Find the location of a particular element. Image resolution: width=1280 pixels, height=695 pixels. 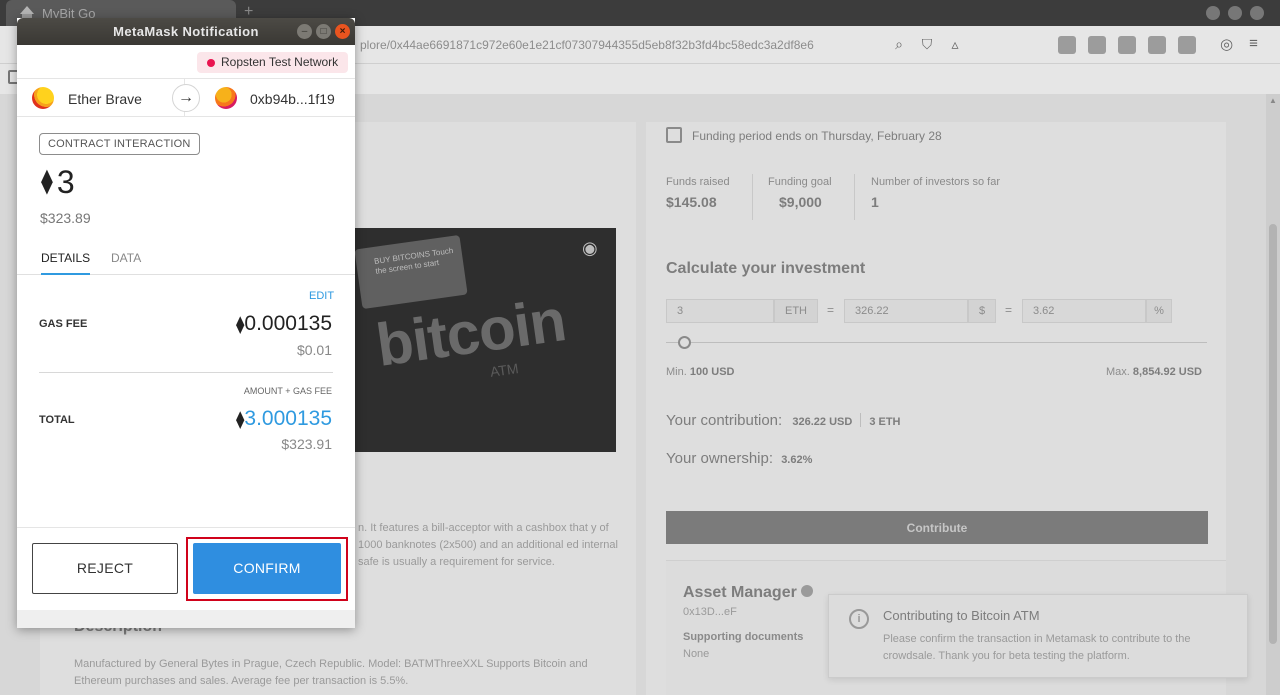

contribute-button: Contribute is located at coordinates (937, 527).